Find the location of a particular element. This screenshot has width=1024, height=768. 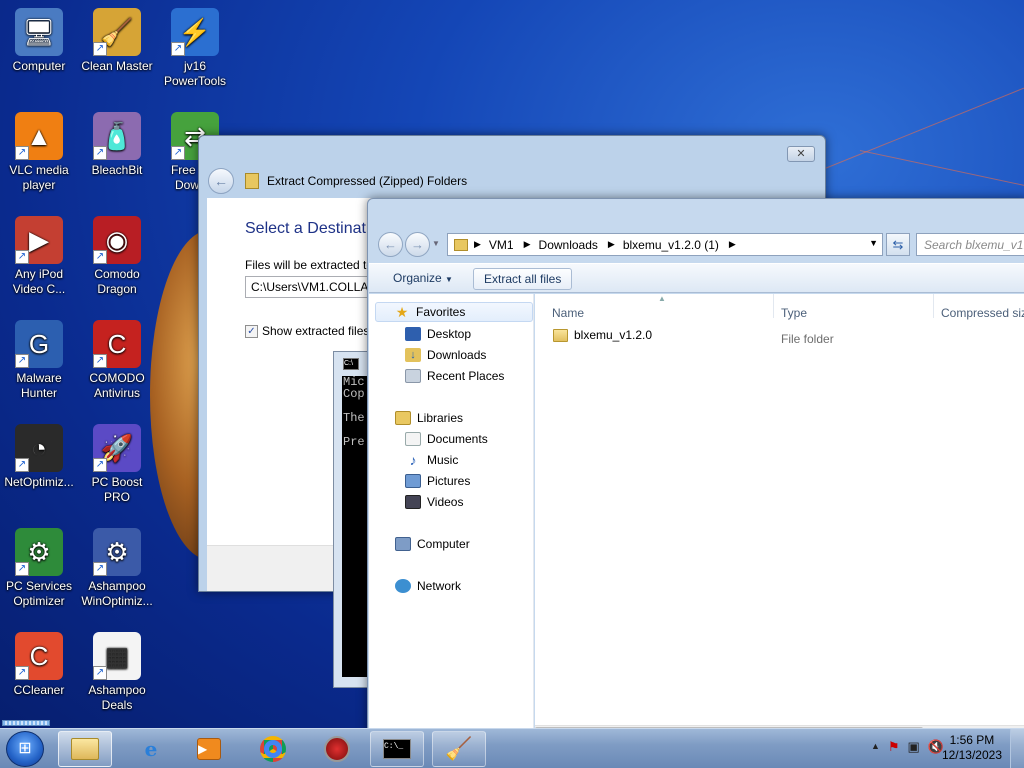

taskbar-clean-master-button: 🧹 is located at coordinates (459, 749).